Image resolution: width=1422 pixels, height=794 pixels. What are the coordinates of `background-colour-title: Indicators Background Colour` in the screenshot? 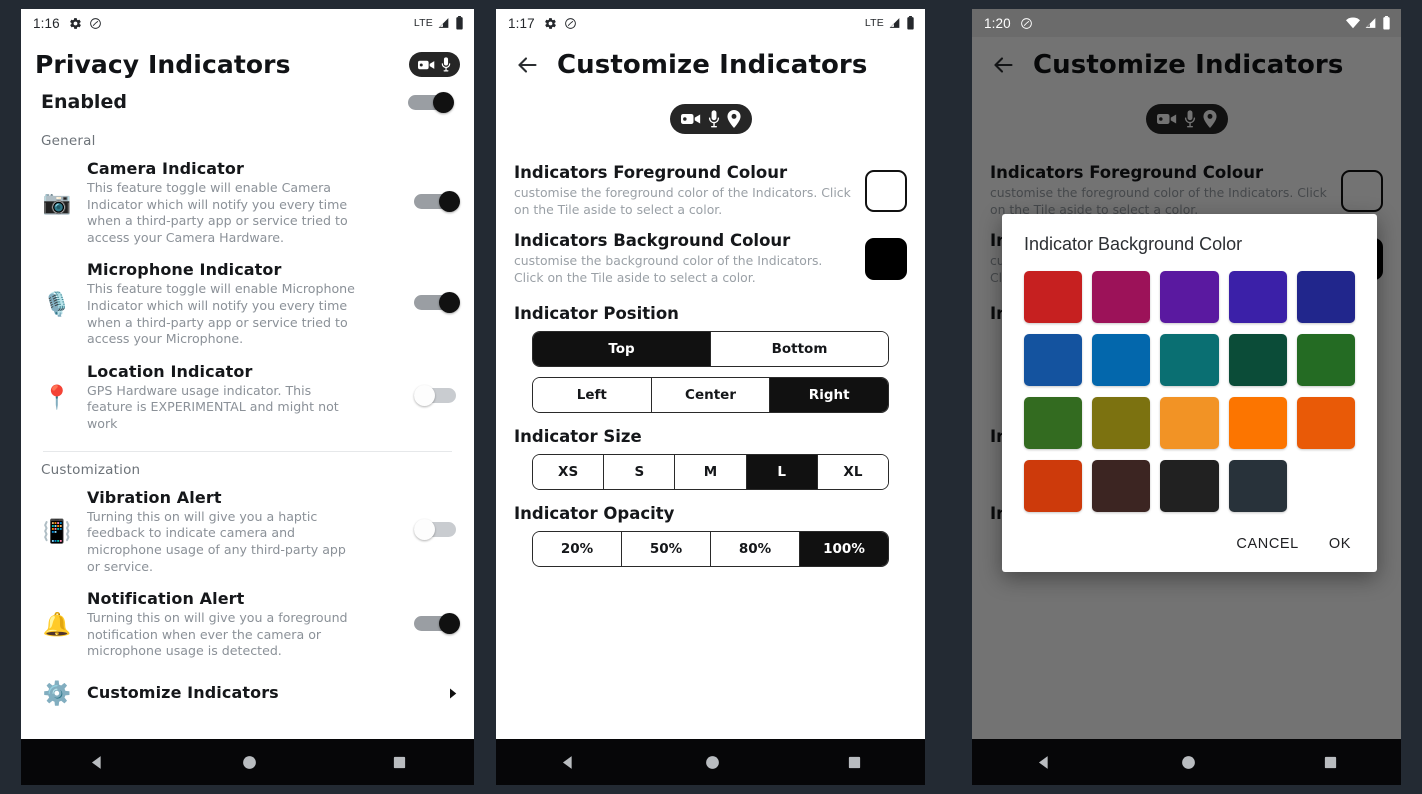 It's located at (652, 240).